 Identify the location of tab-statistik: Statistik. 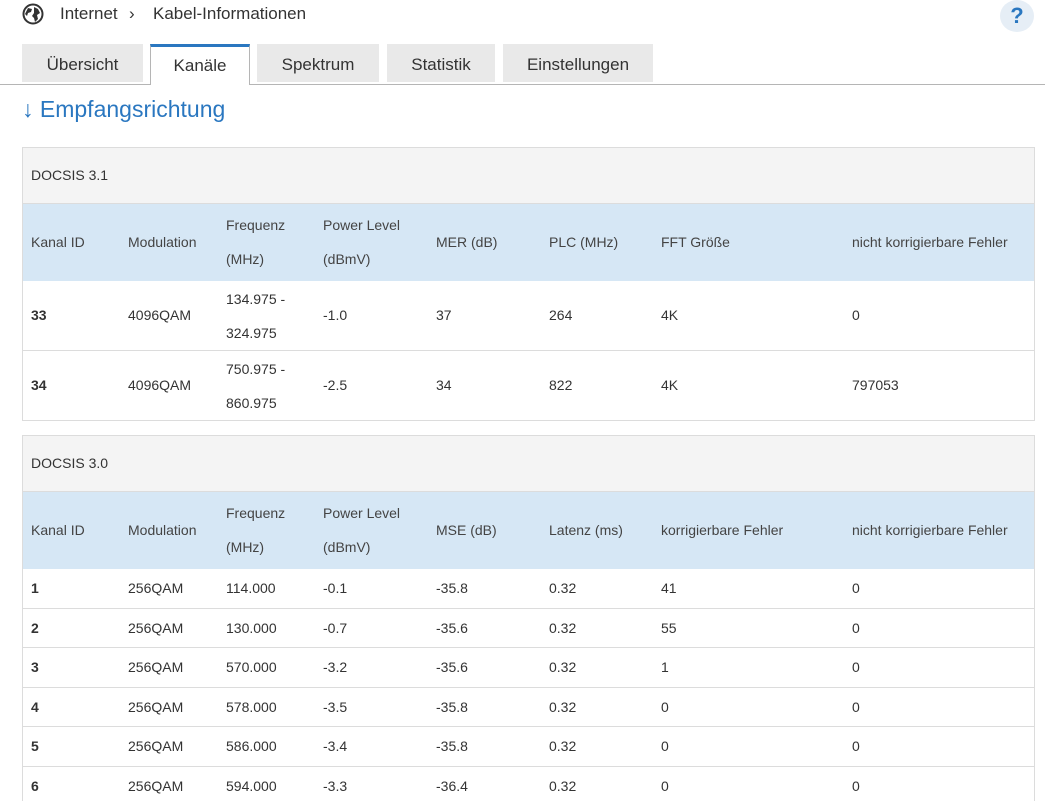
(441, 63).